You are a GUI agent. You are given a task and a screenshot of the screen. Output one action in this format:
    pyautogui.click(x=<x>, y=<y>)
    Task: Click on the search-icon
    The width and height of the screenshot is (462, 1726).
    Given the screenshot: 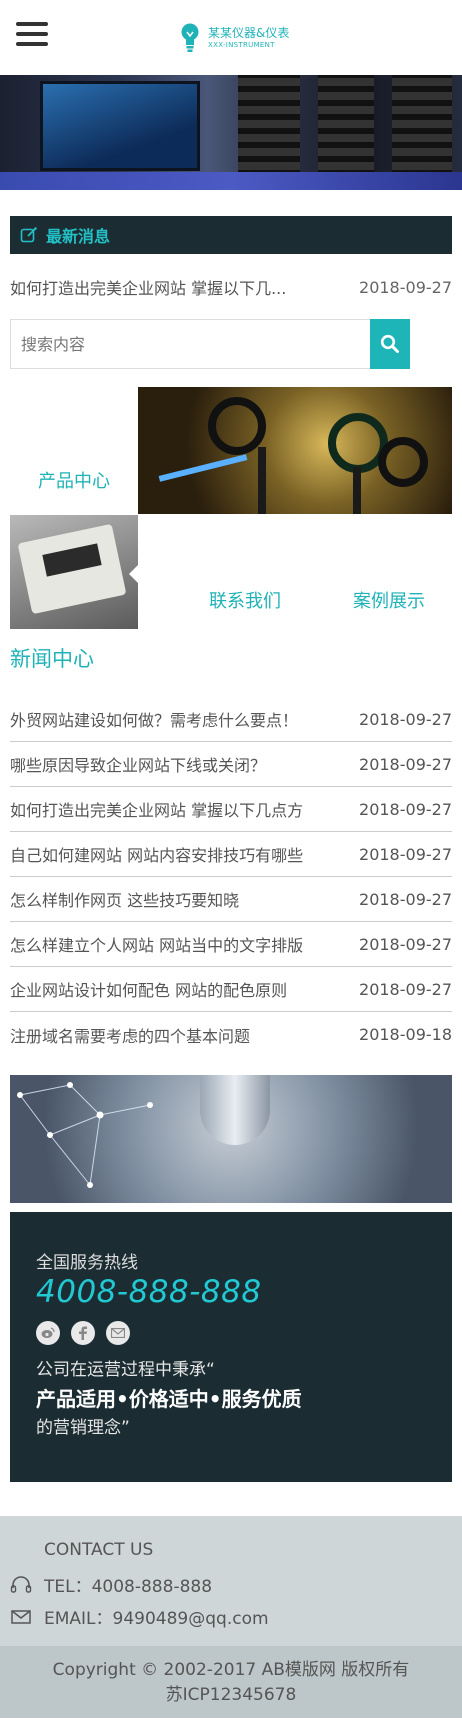 What is the action you would take?
    pyautogui.click(x=389, y=343)
    